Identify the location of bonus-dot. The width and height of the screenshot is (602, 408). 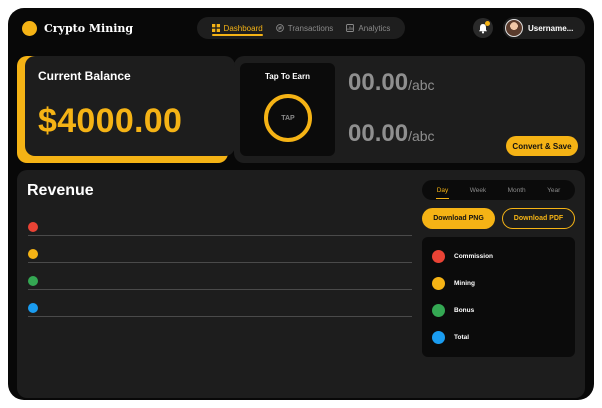
(33, 281).